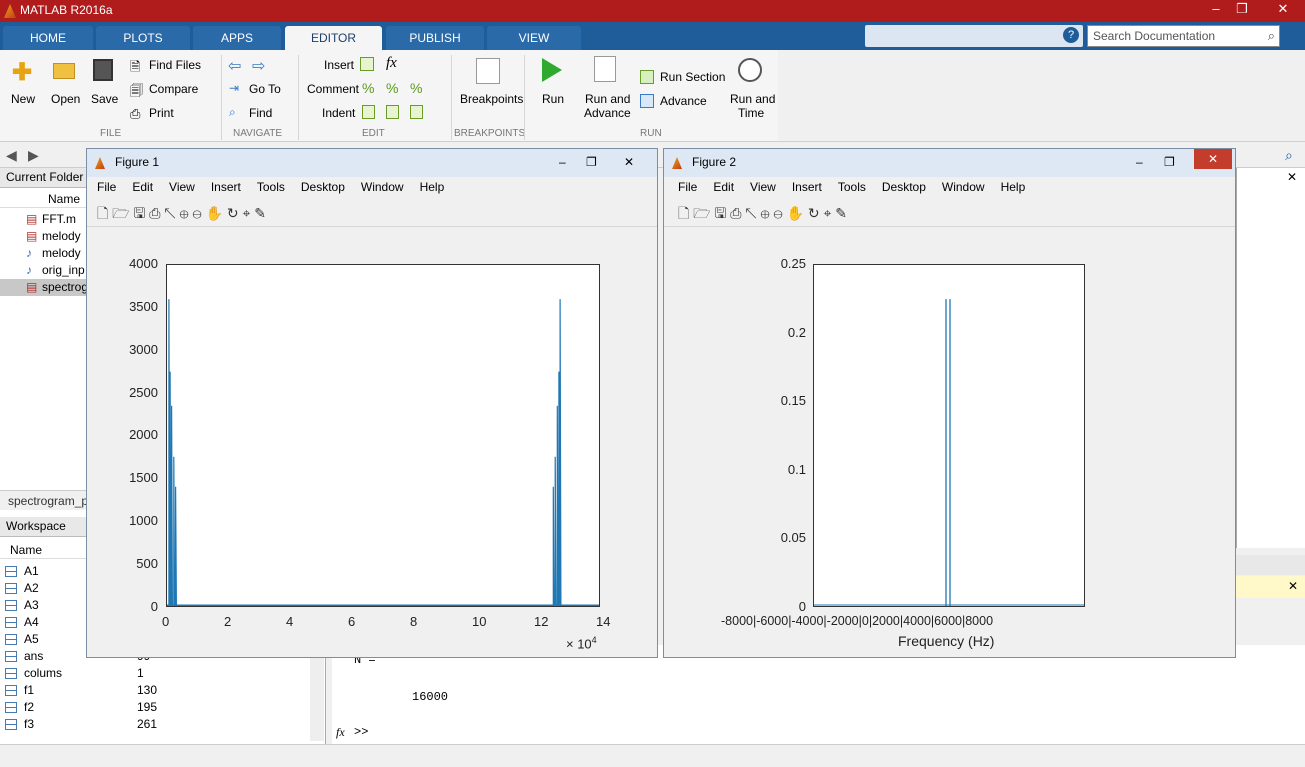  Describe the element at coordinates (1183, 36) in the screenshot. I see `search-documentation-input: Search Documentation ⌕` at that location.